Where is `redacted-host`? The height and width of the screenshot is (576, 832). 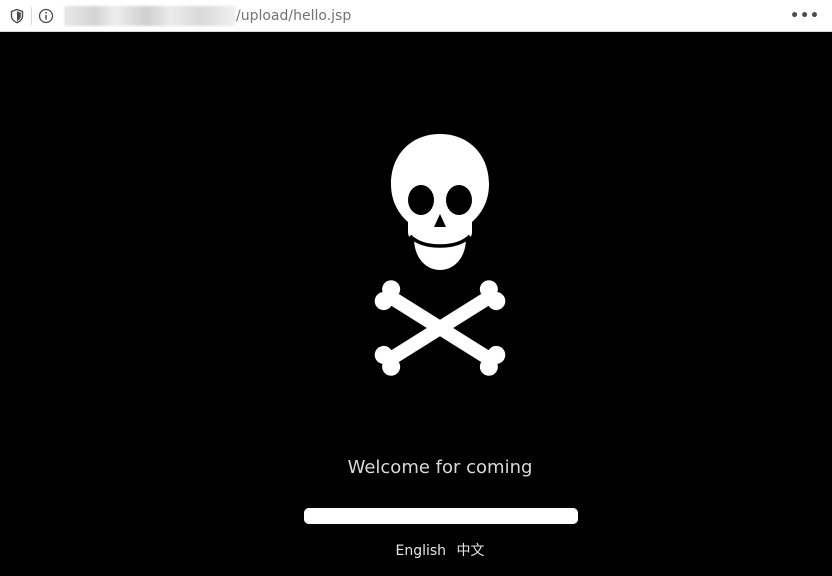
redacted-host is located at coordinates (150, 16).